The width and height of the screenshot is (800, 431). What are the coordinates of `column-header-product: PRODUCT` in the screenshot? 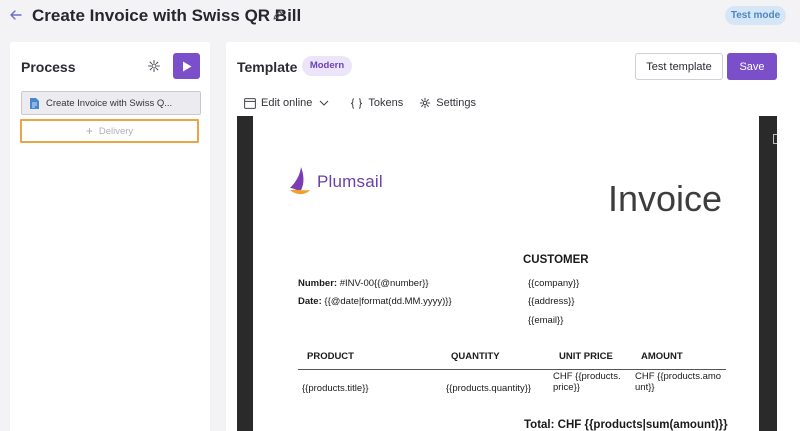 It's located at (330, 356).